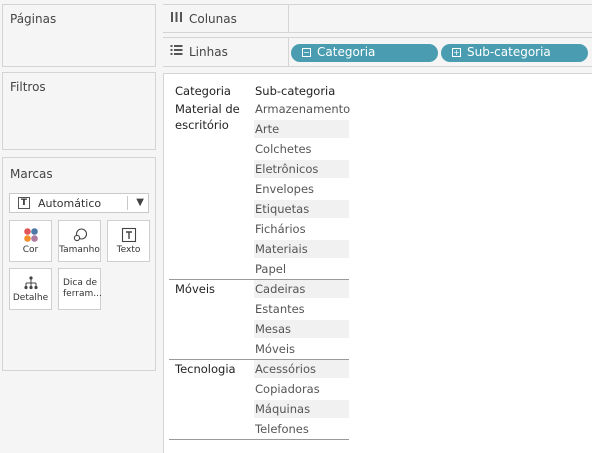  I want to click on rows-icon, so click(176, 51).